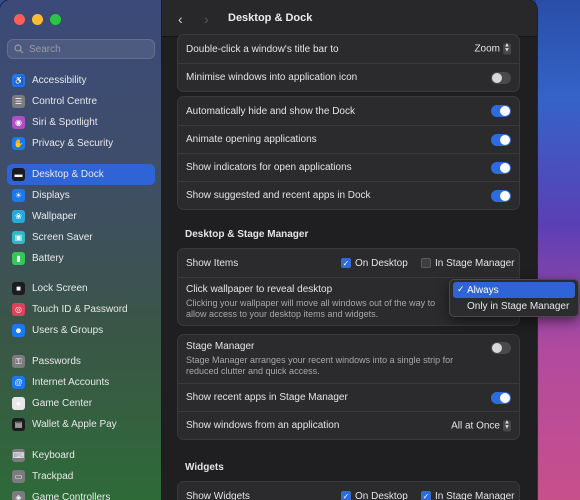  Describe the element at coordinates (45, 49) in the screenshot. I see `search-placeholder: Search` at that location.